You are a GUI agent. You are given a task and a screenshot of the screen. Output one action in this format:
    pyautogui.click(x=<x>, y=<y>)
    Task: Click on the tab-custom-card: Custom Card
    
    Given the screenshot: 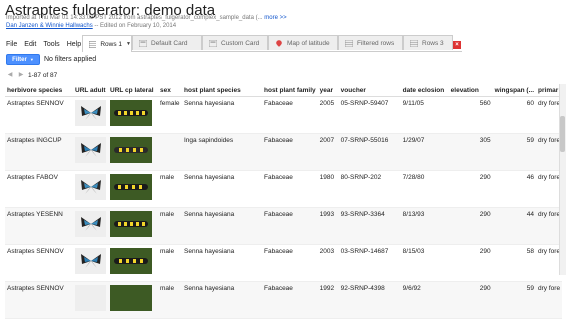 What is the action you would take?
    pyautogui.click(x=235, y=42)
    